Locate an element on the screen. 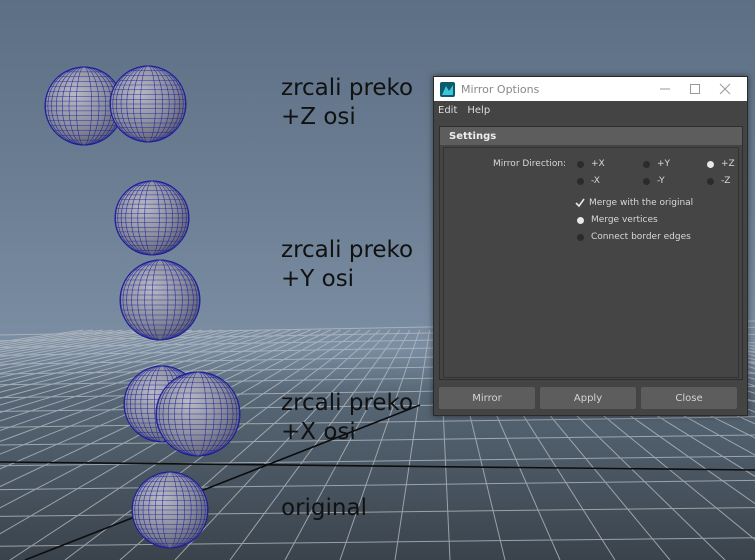 Image resolution: width=755 pixels, height=560 pixels. caption-mirror-x: zrcali preko +X osi is located at coordinates (347, 417).